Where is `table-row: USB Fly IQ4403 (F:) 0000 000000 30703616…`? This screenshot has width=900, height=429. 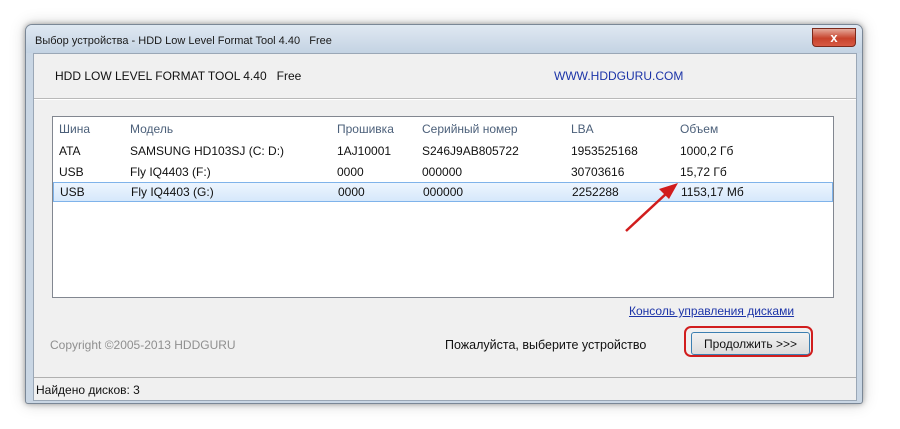 table-row: USB Fly IQ4403 (F:) 0000 000000 30703616… is located at coordinates (443, 172).